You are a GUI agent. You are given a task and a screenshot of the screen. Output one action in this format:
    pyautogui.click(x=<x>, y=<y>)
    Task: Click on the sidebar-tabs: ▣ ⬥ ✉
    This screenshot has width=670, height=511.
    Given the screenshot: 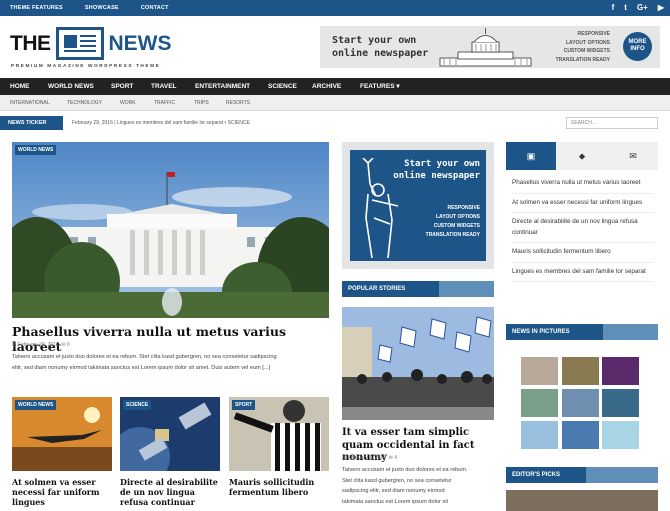 What is the action you would take?
    pyautogui.click(x=582, y=156)
    